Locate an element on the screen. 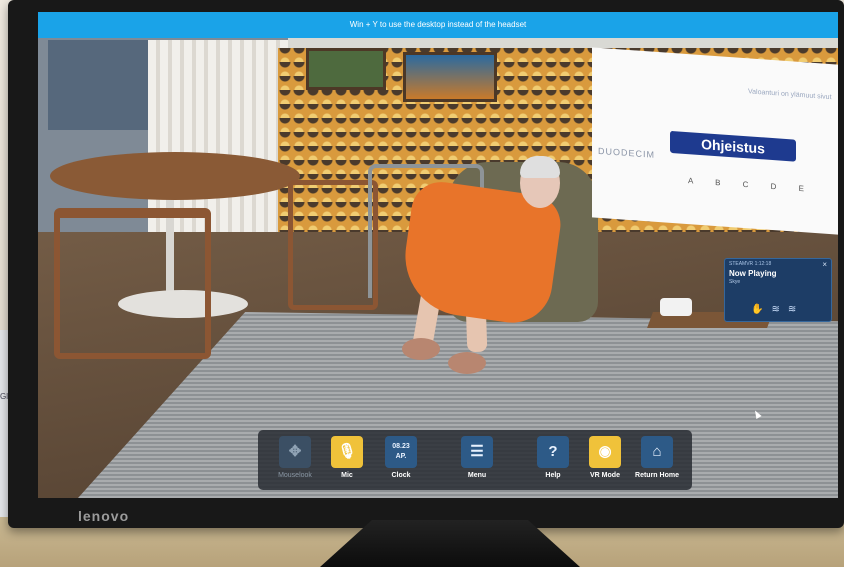 Image resolution: width=844 pixels, height=567 pixels. home-icon: ⌂ is located at coordinates (657, 452).